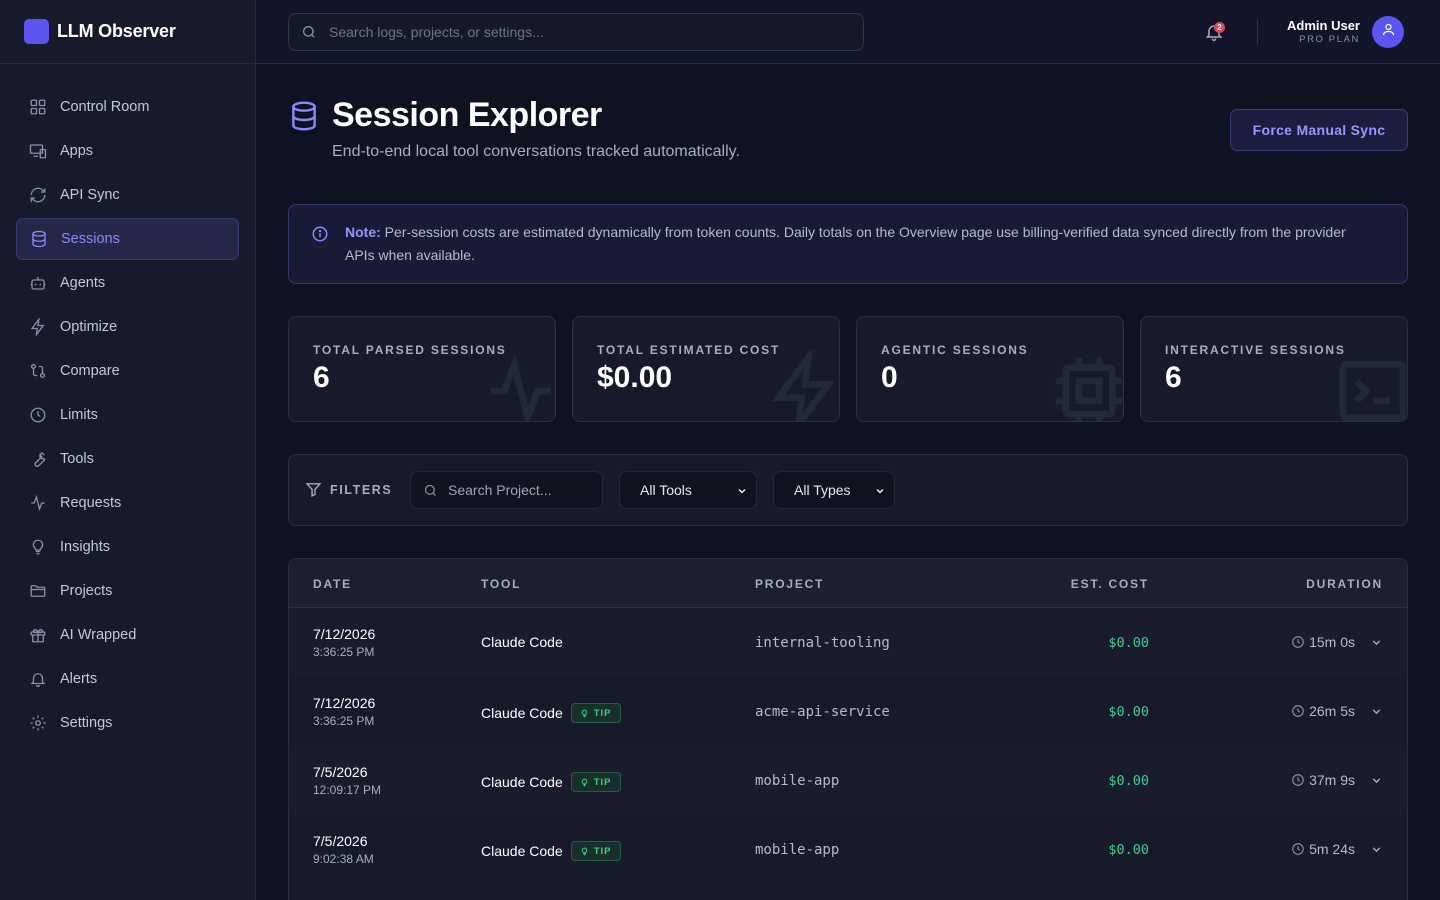 This screenshot has width=1440, height=900. Describe the element at coordinates (77, 151) in the screenshot. I see `sidebar-item-label: Apps` at that location.